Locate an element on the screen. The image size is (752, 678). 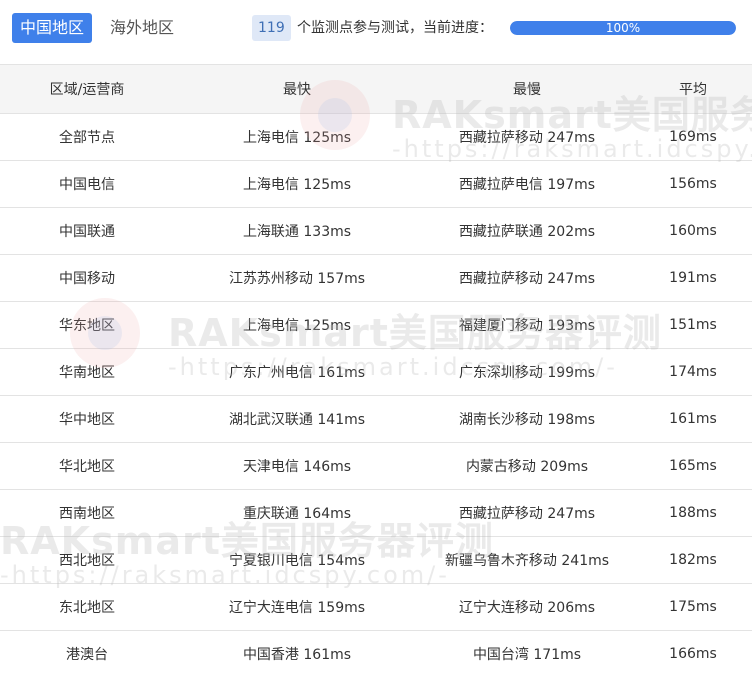
tab-overseas-region: 海外地区 is located at coordinates (142, 28).